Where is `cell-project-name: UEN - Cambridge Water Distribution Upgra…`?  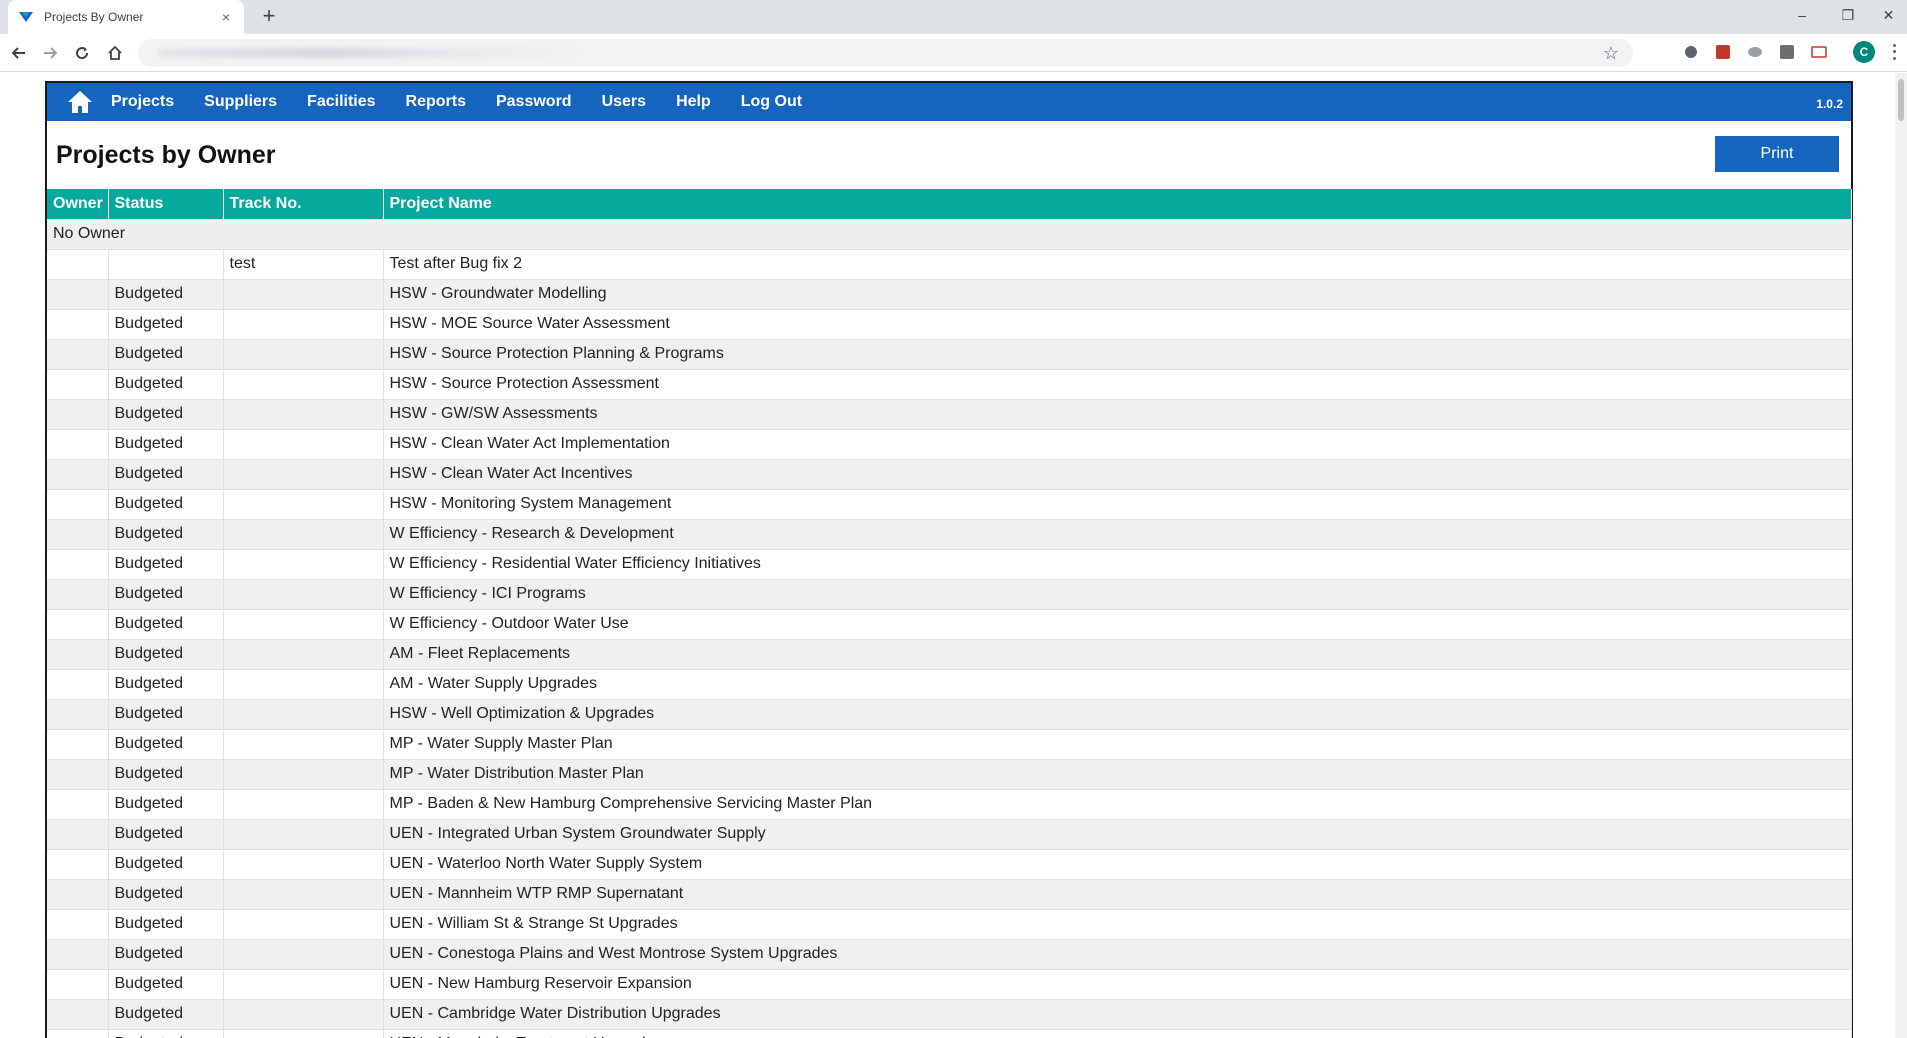 cell-project-name: UEN - Cambridge Water Distribution Upgra… is located at coordinates (1117, 1014).